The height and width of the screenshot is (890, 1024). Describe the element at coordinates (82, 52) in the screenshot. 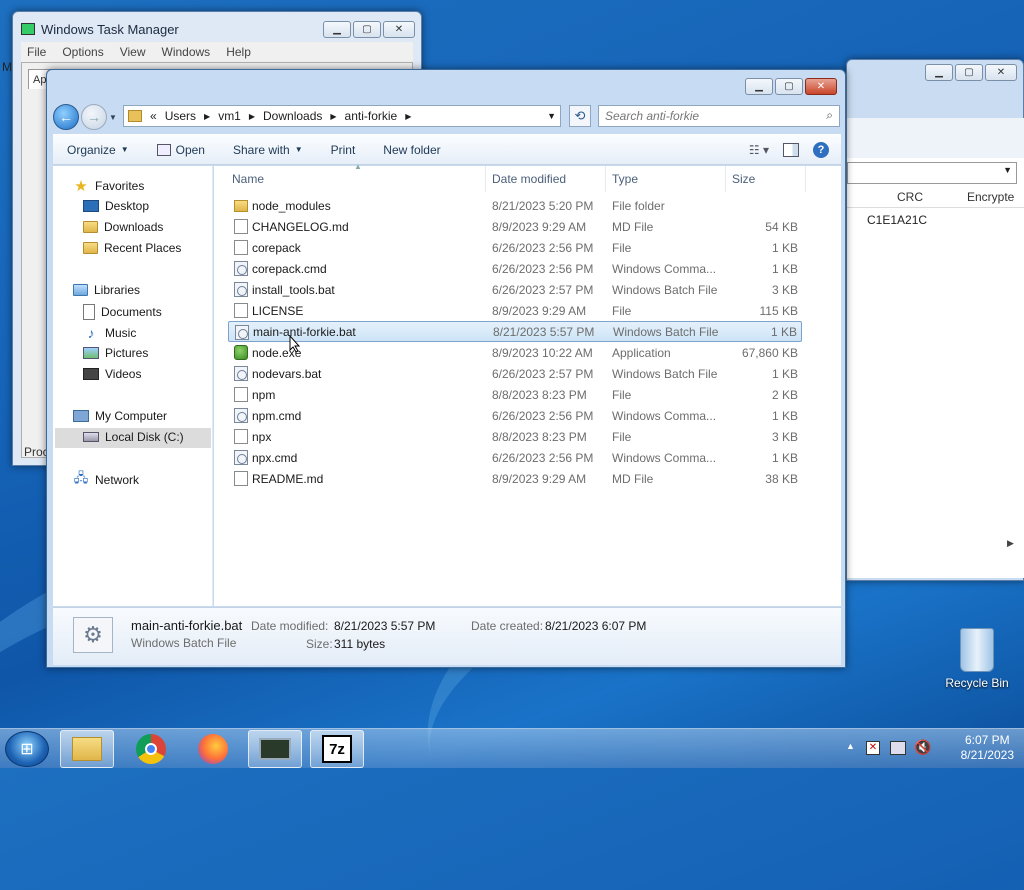

I see `menu-options: Options` at that location.